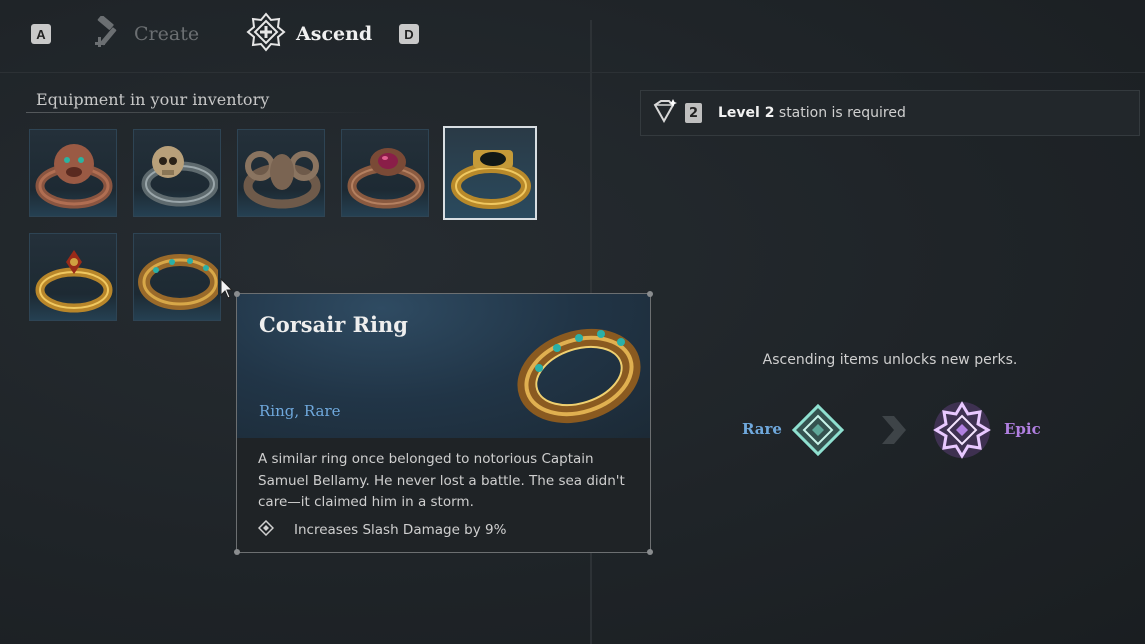  Describe the element at coordinates (1022, 429) in the screenshot. I see `rarity-to-label: Epic` at that location.